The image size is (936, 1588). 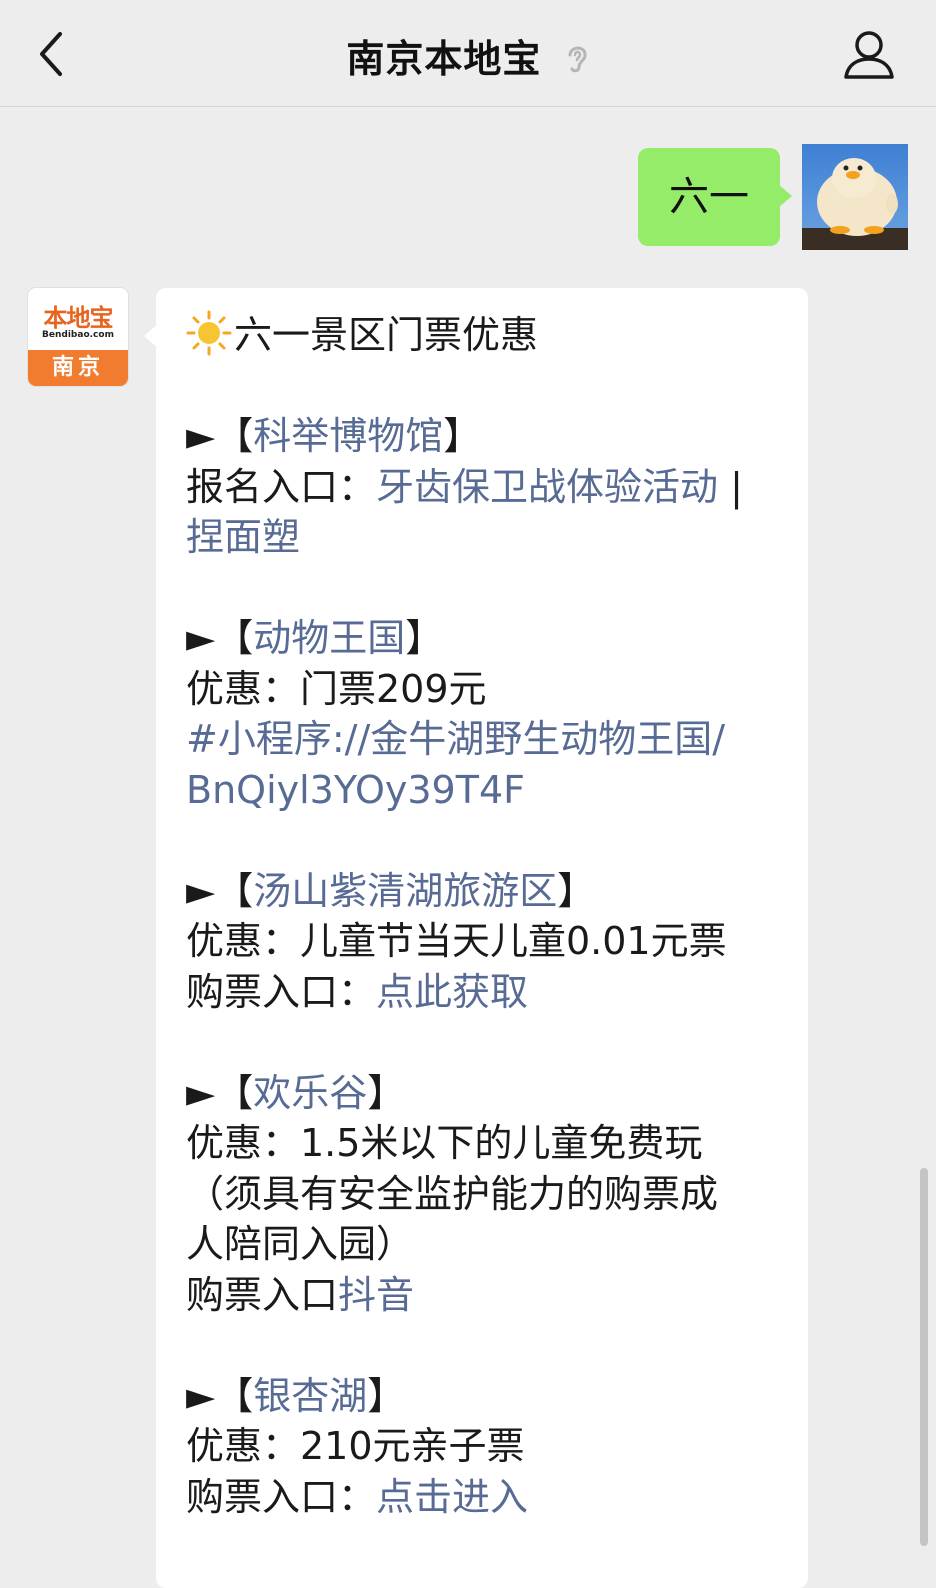 I want to click on section-detail-line: 优惠：1.5米以下的儿童免费玩, so click(x=486, y=1143).